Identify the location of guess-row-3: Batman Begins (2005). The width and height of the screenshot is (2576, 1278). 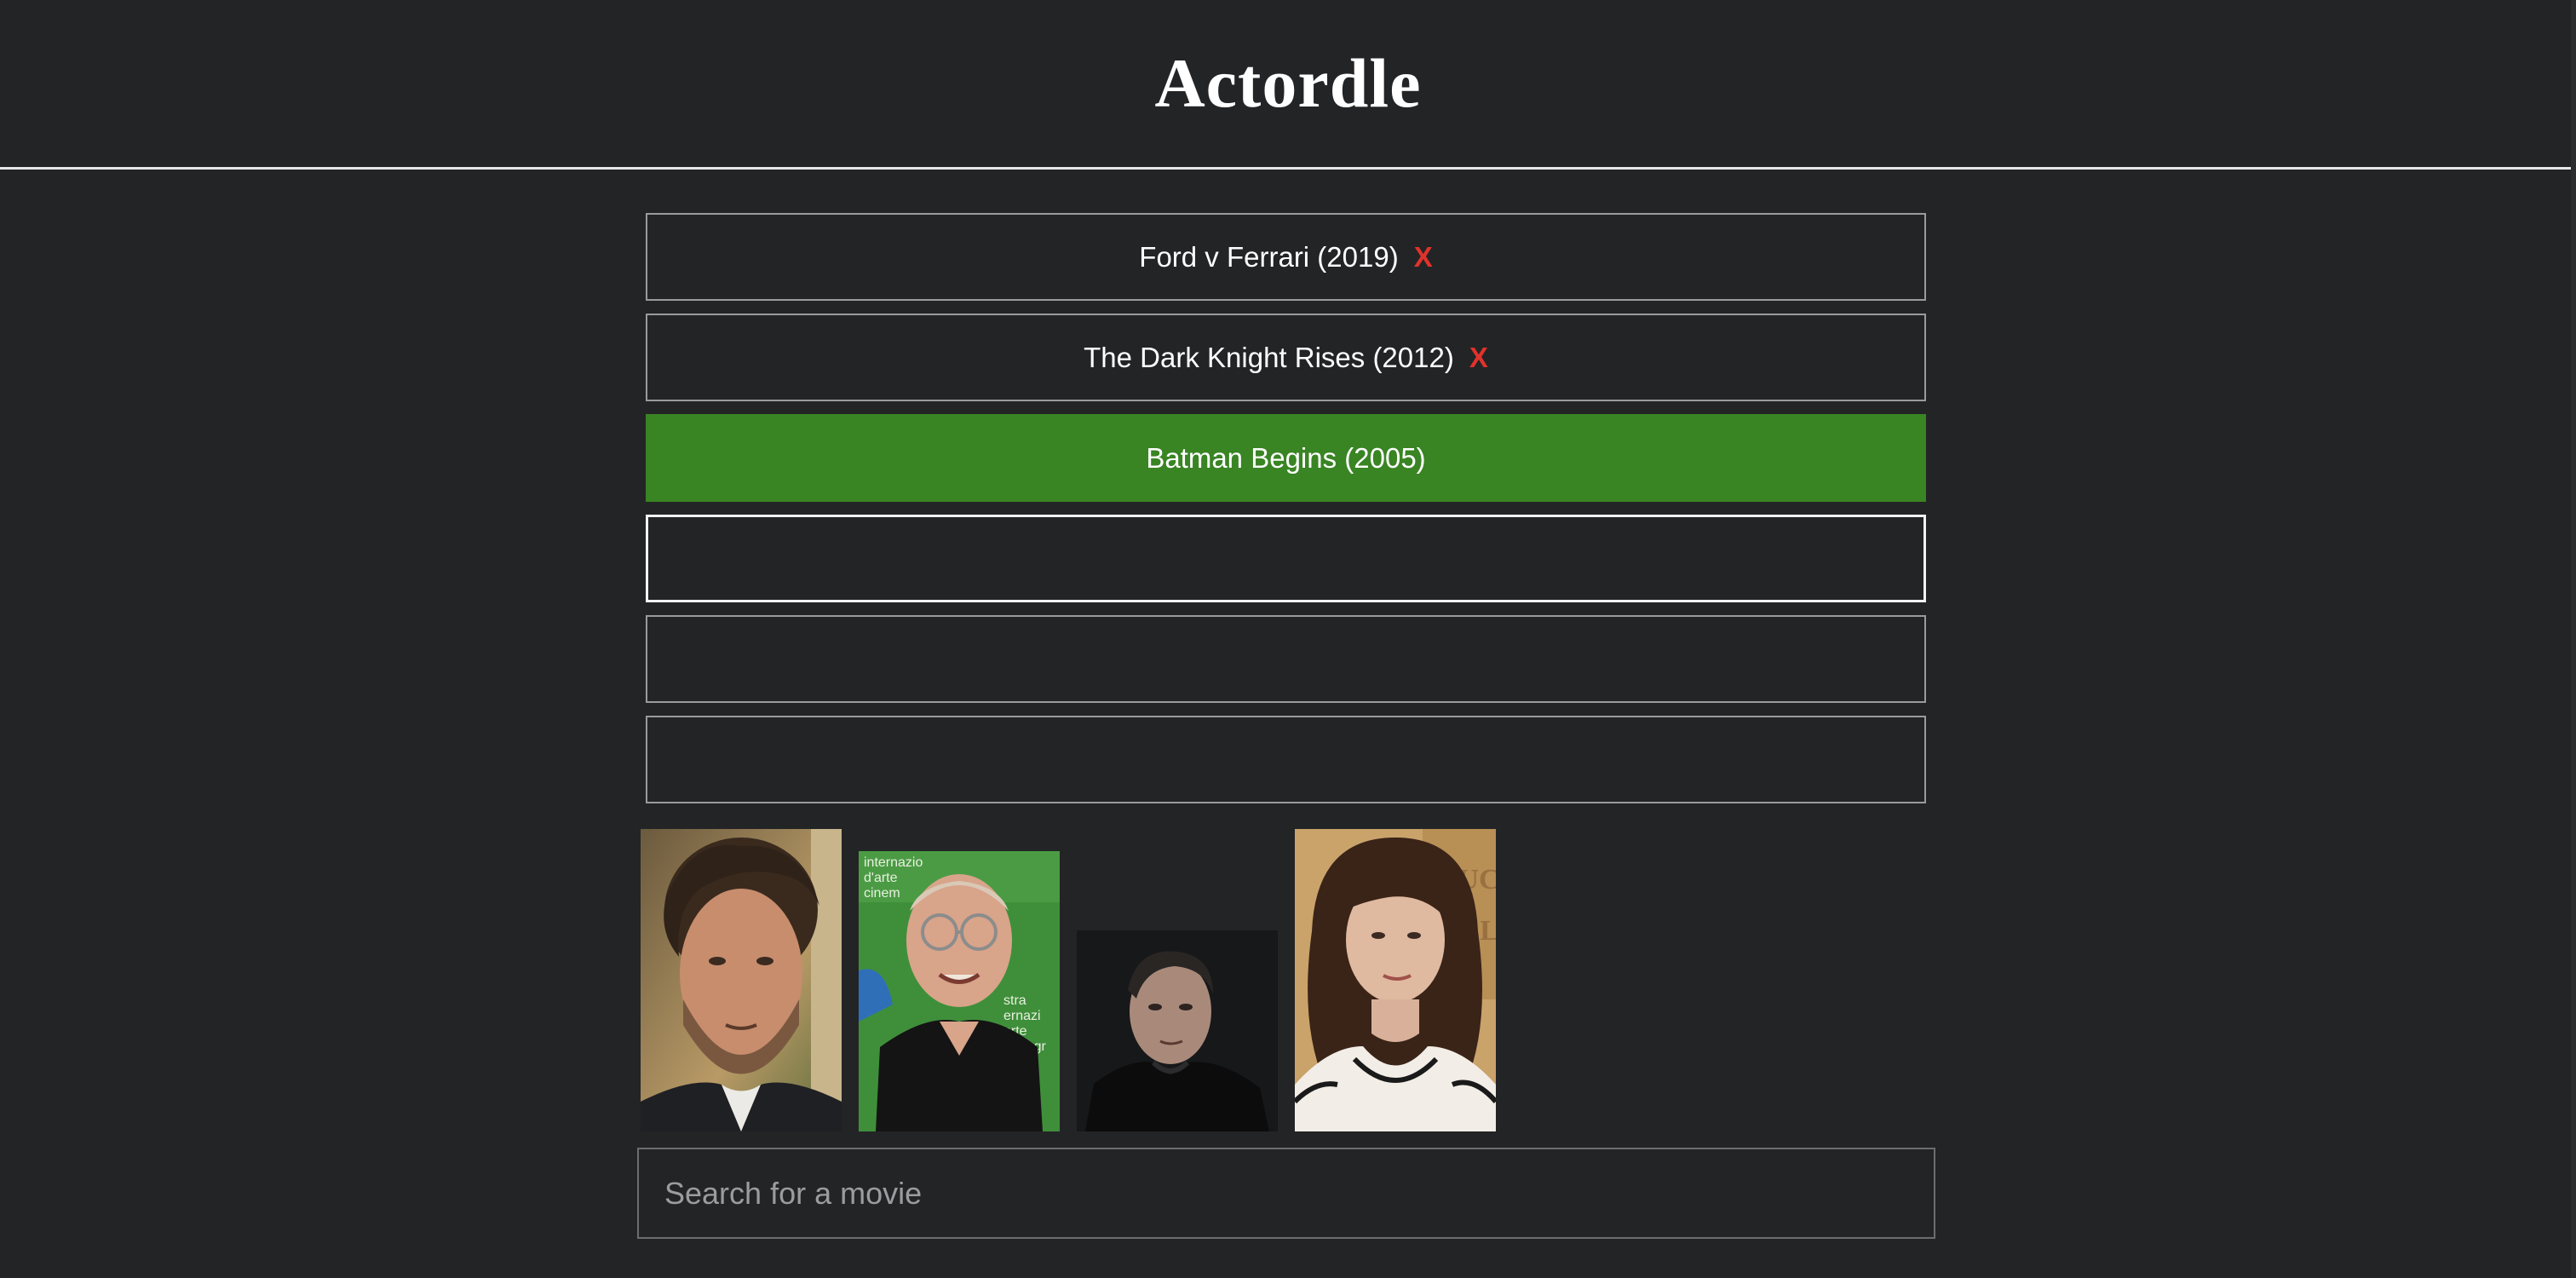
(1286, 458).